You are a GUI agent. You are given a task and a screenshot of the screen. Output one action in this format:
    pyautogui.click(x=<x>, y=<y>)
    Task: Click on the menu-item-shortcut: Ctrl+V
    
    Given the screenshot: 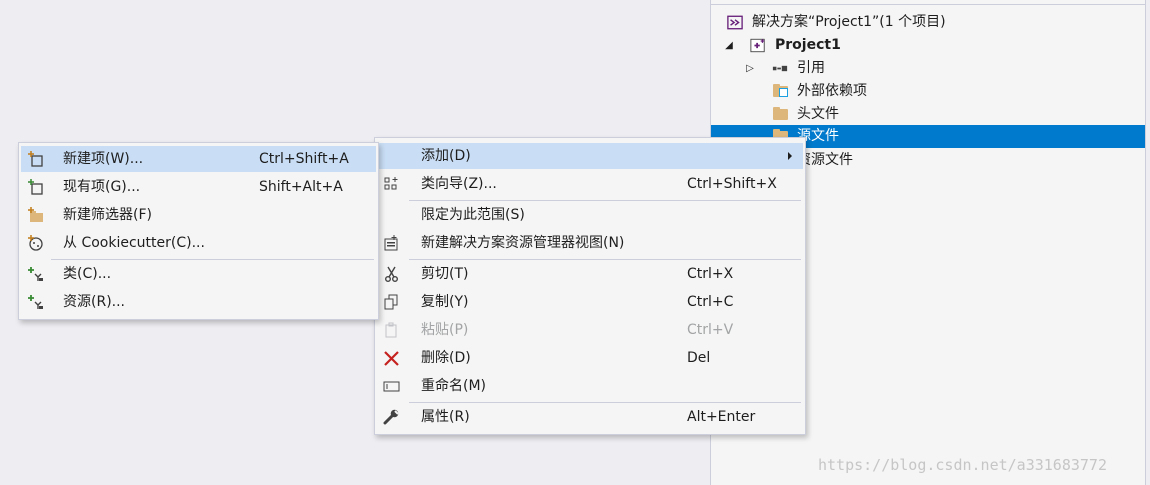 What is the action you would take?
    pyautogui.click(x=710, y=330)
    